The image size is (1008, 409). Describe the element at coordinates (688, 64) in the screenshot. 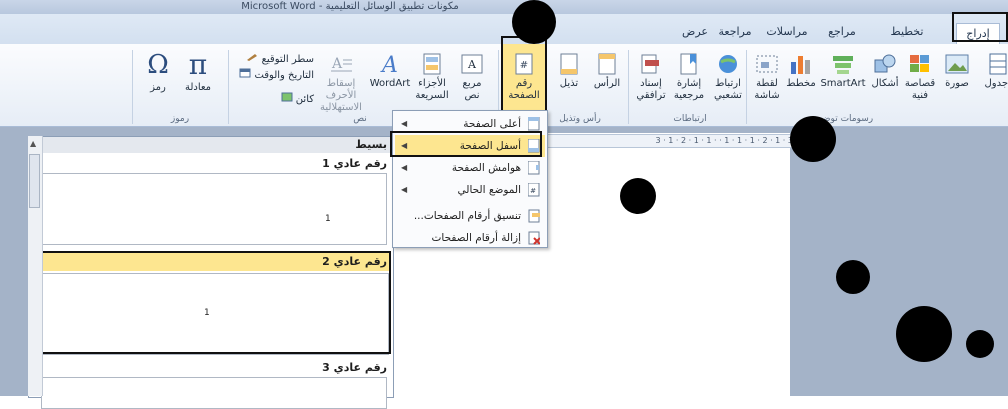

I see `bookmark-icon` at that location.